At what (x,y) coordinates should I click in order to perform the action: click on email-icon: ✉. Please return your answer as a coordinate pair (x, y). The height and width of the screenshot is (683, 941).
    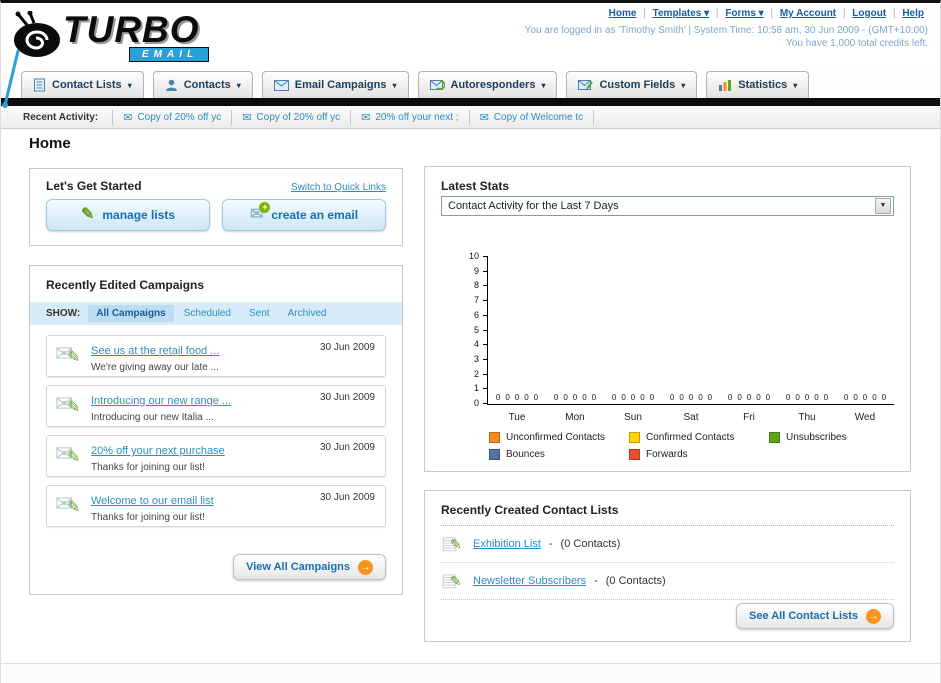
    Looking at the image, I should click on (128, 117).